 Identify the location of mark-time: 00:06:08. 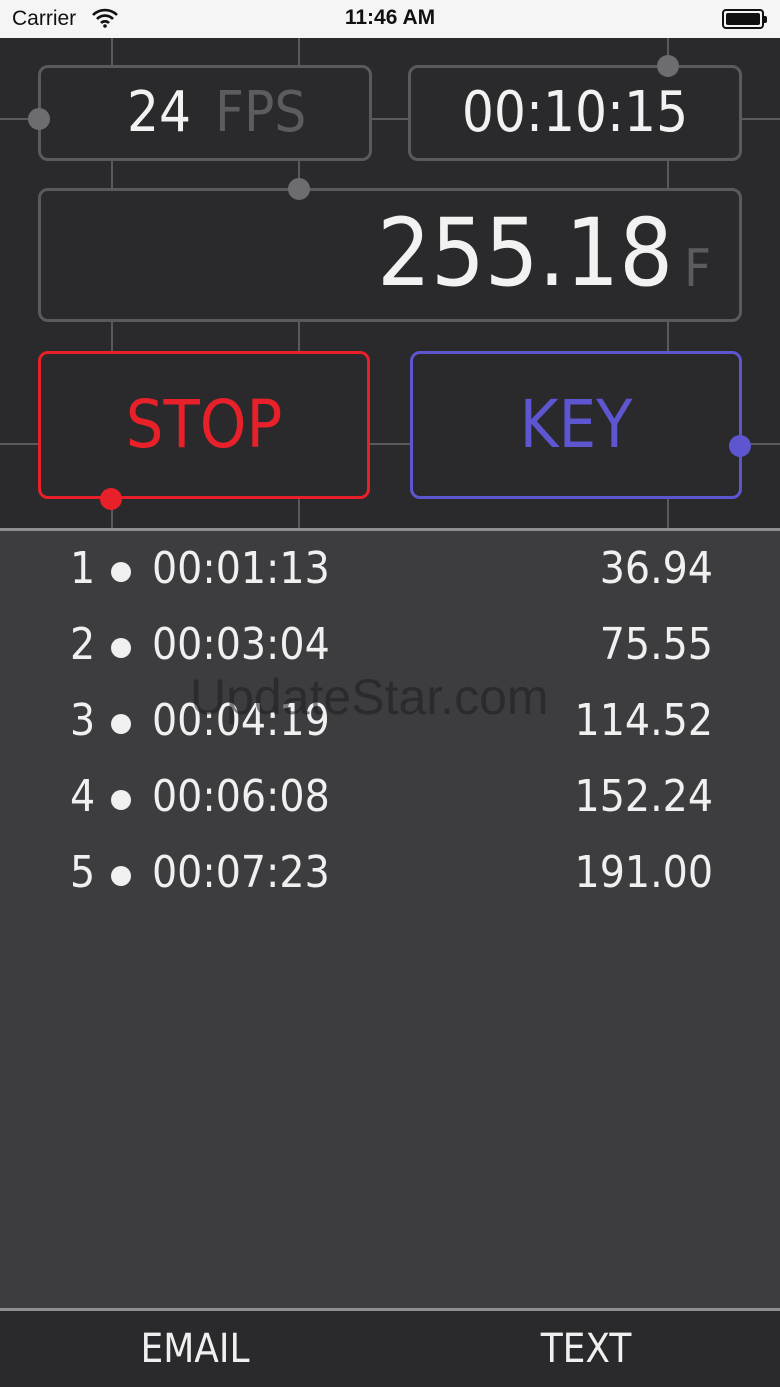
(241, 796).